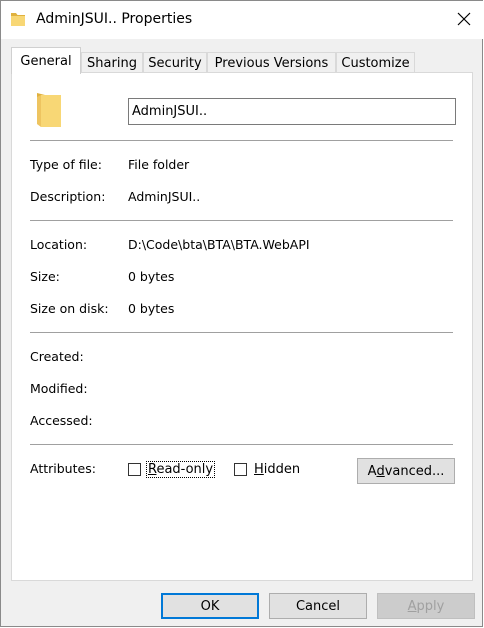 This screenshot has height=628, width=484. I want to click on created-label: Created:, so click(57, 356).